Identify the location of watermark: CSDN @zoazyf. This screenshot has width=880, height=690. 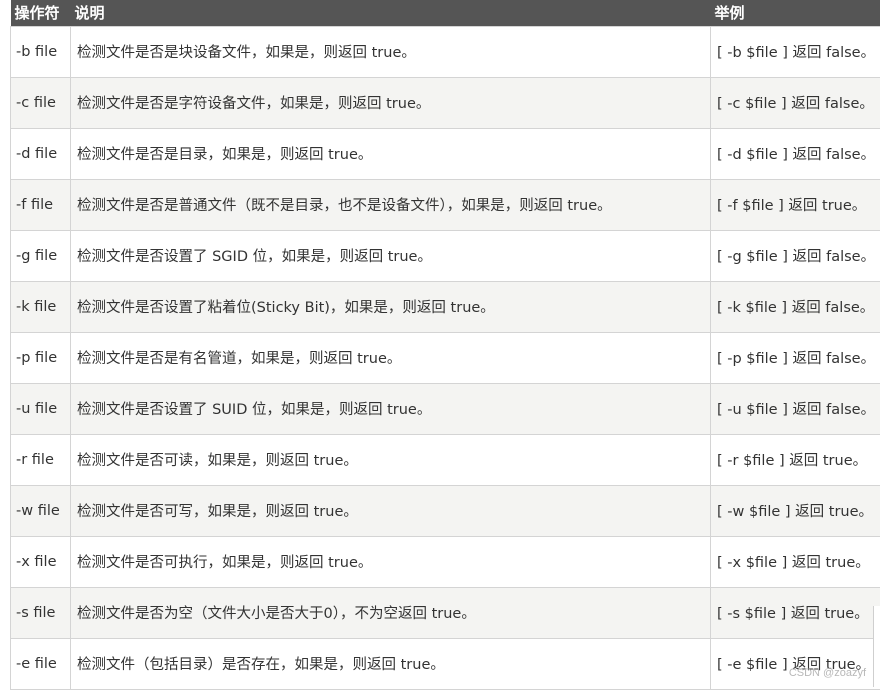
(827, 673).